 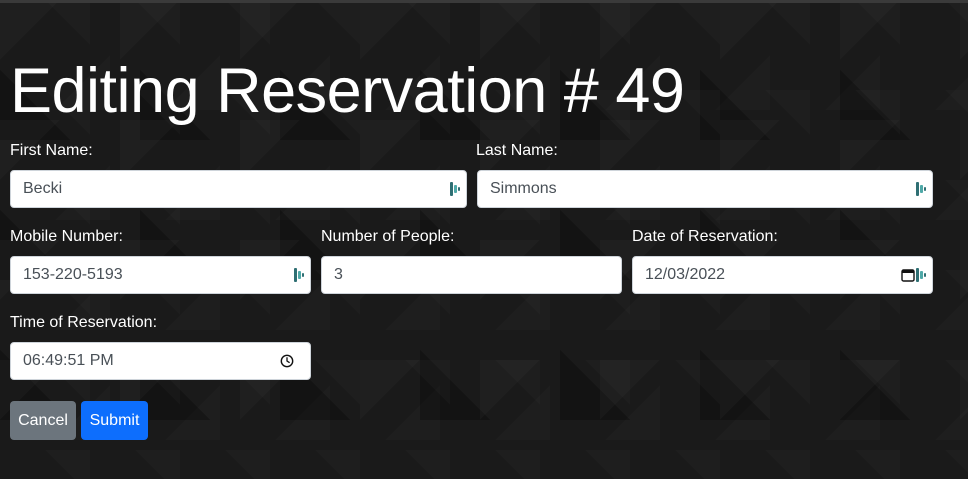 I want to click on submit-button: Submit, so click(x=114, y=420).